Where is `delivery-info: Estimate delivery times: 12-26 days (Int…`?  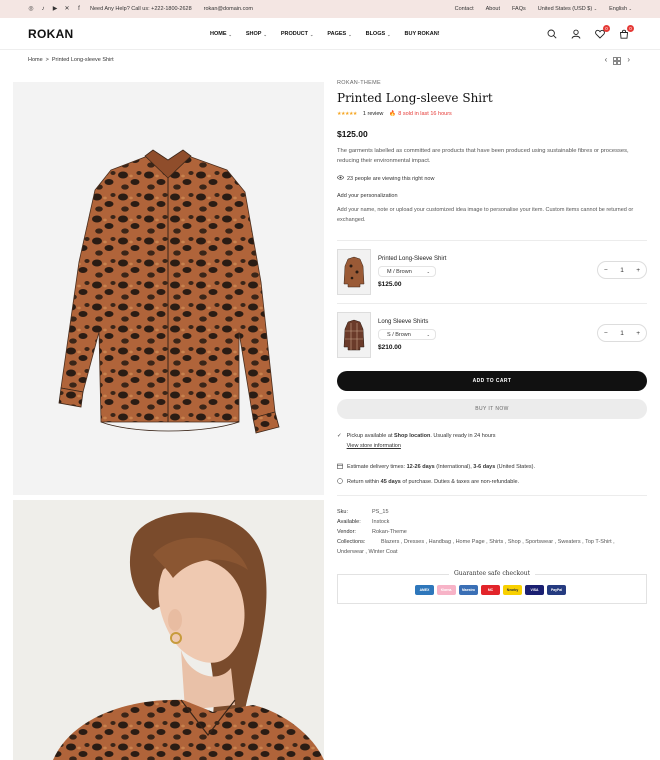
delivery-info: Estimate delivery times: 12-26 days (Int… is located at coordinates (436, 474).